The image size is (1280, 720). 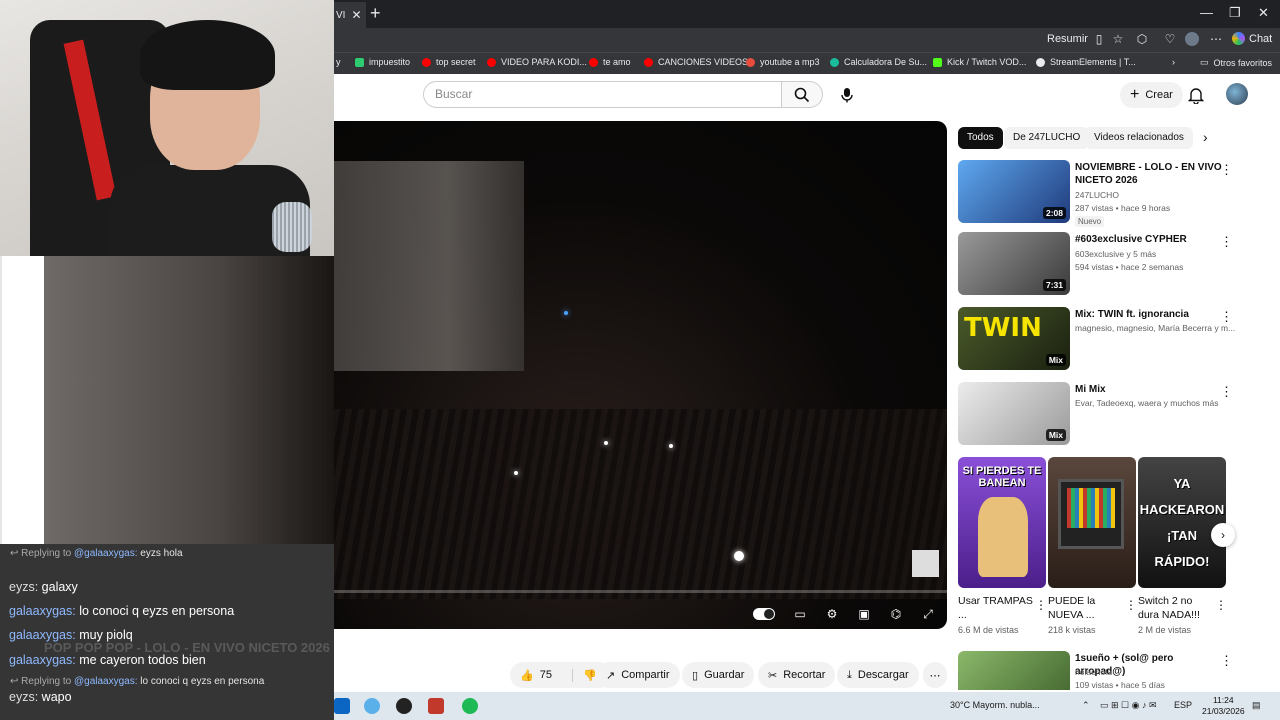 What do you see at coordinates (1093, 672) in the screenshot?
I see `channel-name: holaenola` at bounding box center [1093, 672].